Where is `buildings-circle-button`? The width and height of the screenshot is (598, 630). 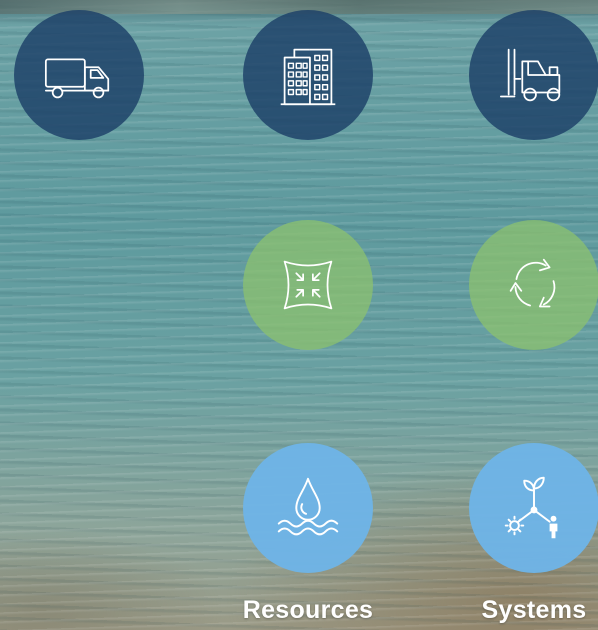 buildings-circle-button is located at coordinates (308, 75).